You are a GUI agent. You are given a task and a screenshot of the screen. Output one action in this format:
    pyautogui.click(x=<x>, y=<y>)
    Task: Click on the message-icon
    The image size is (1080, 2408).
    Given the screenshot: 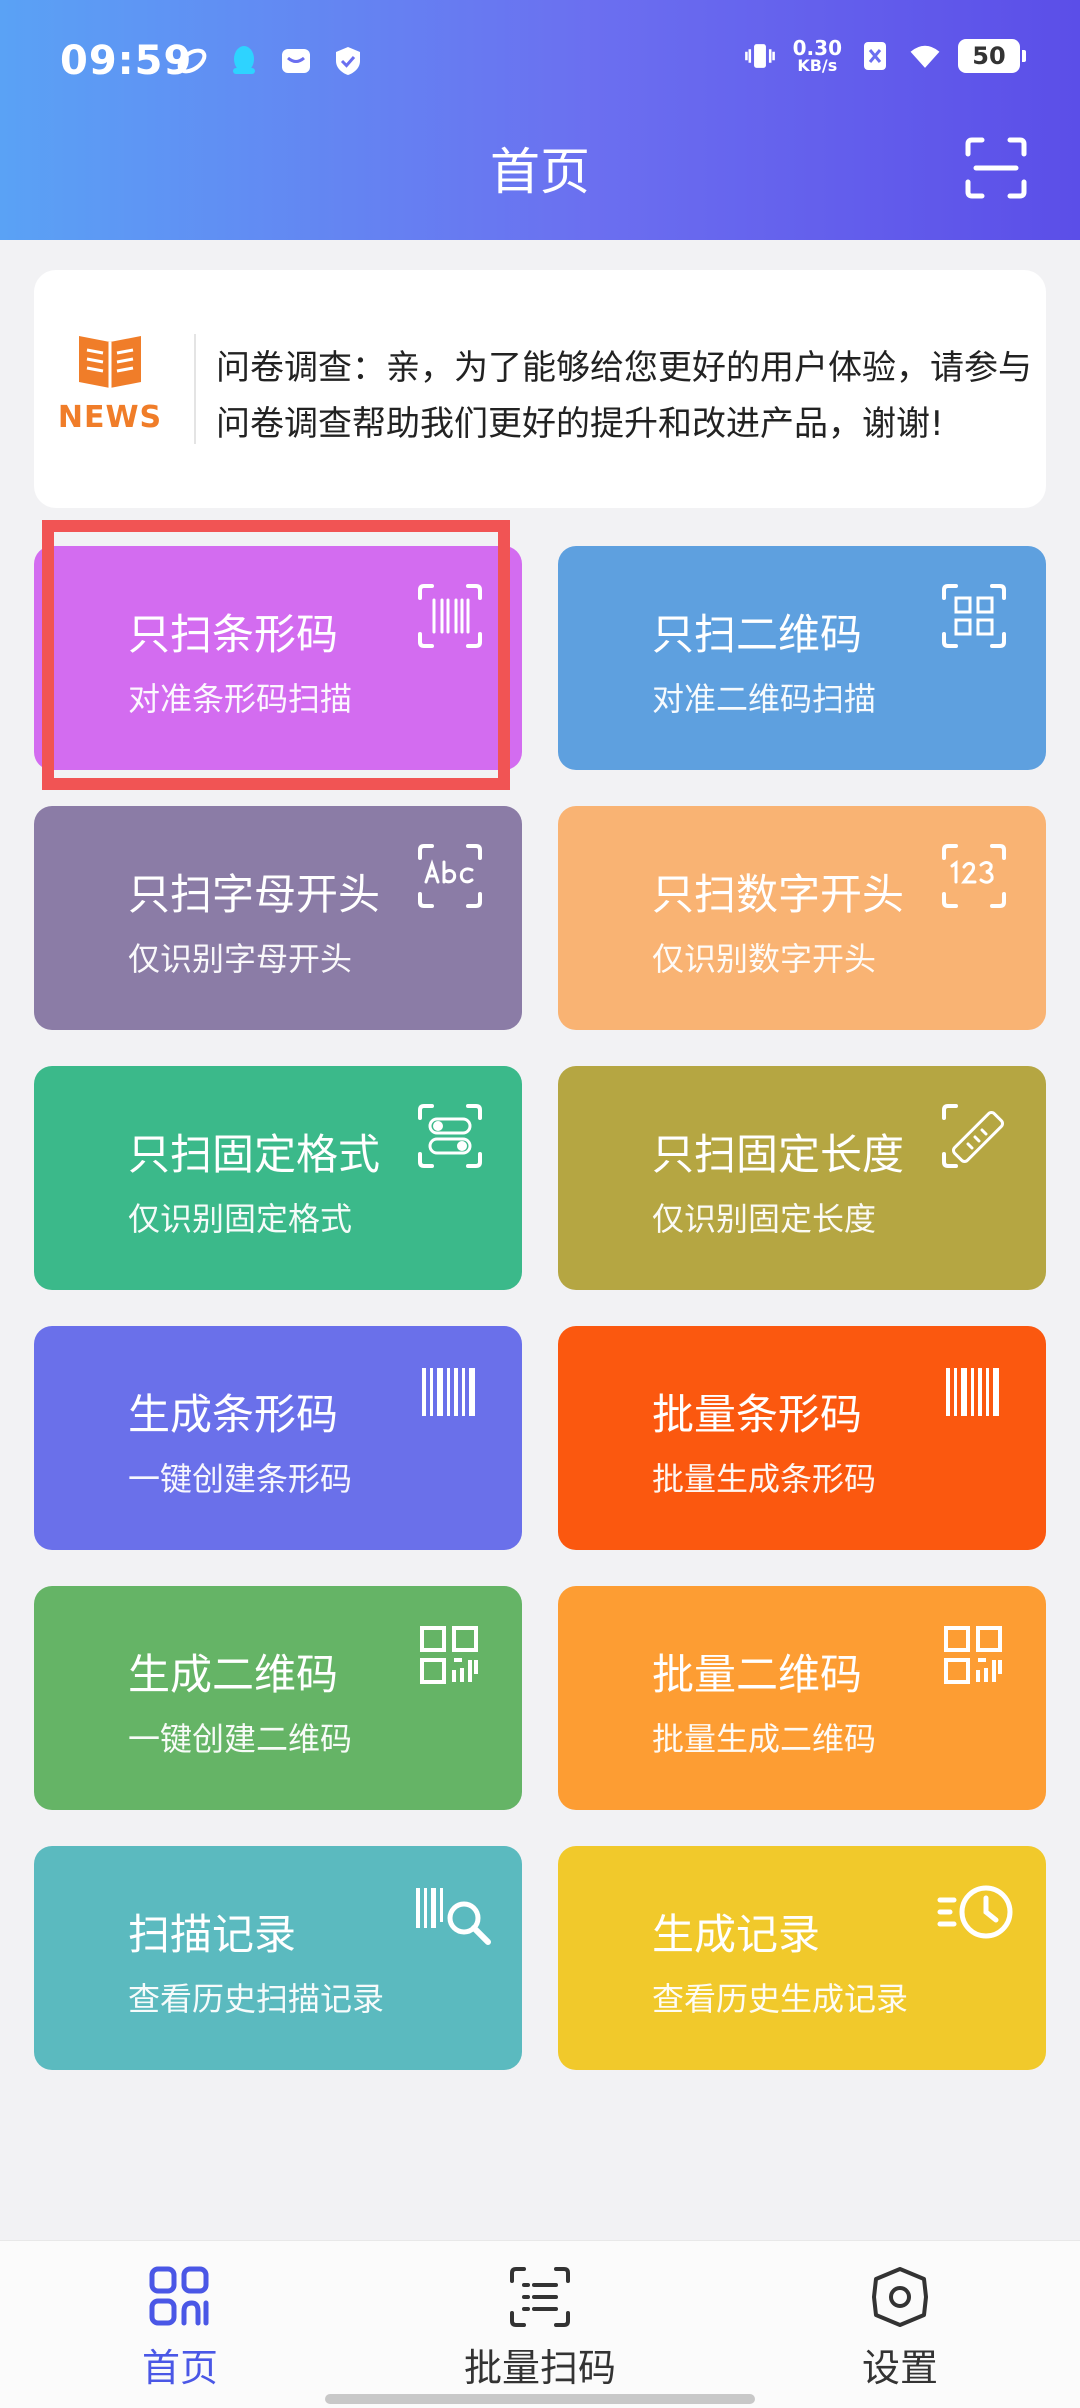 What is the action you would take?
    pyautogui.click(x=296, y=61)
    